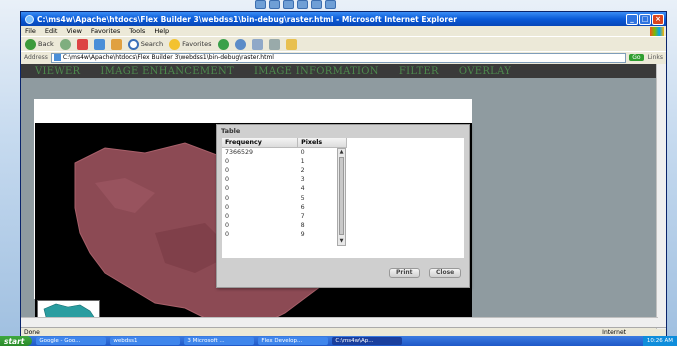 This screenshot has width=677, height=346. Describe the element at coordinates (152, 44) in the screenshot. I see `search-label: Search` at that location.